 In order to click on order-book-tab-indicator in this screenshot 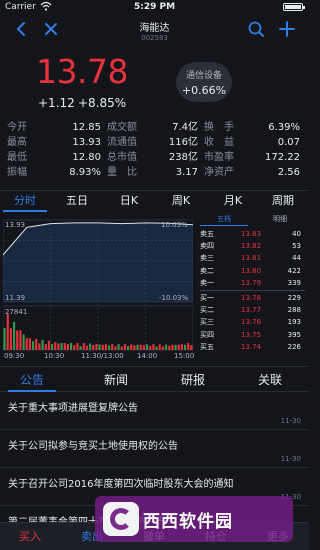, I will do `click(224, 225)`.